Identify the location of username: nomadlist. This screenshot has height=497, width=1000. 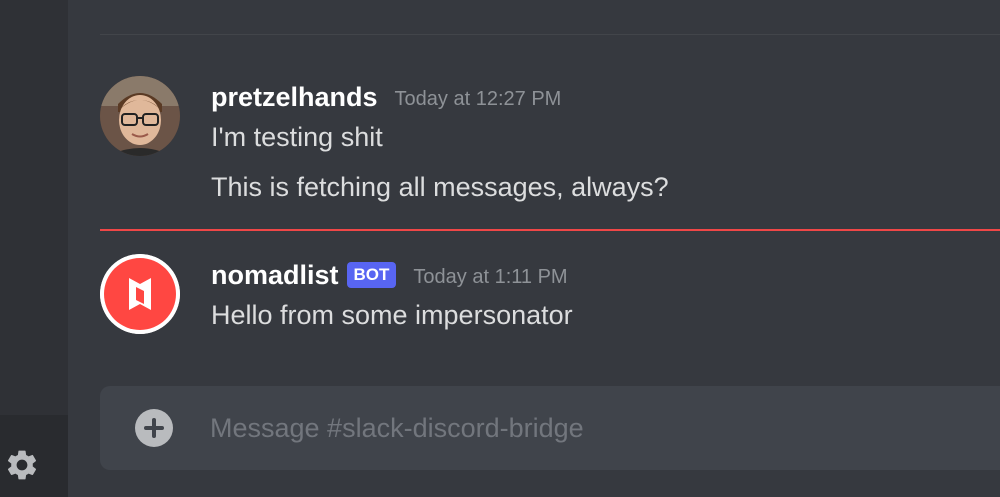
(275, 275).